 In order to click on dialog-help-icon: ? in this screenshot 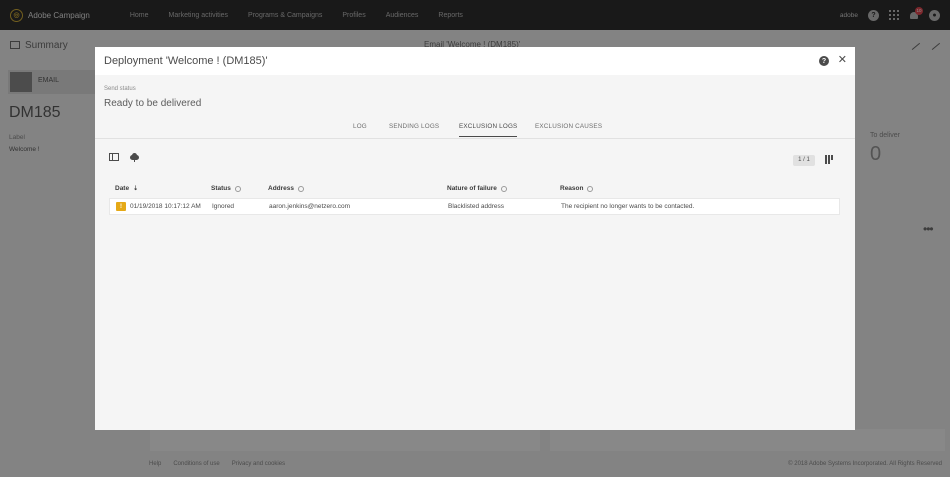, I will do `click(824, 61)`.